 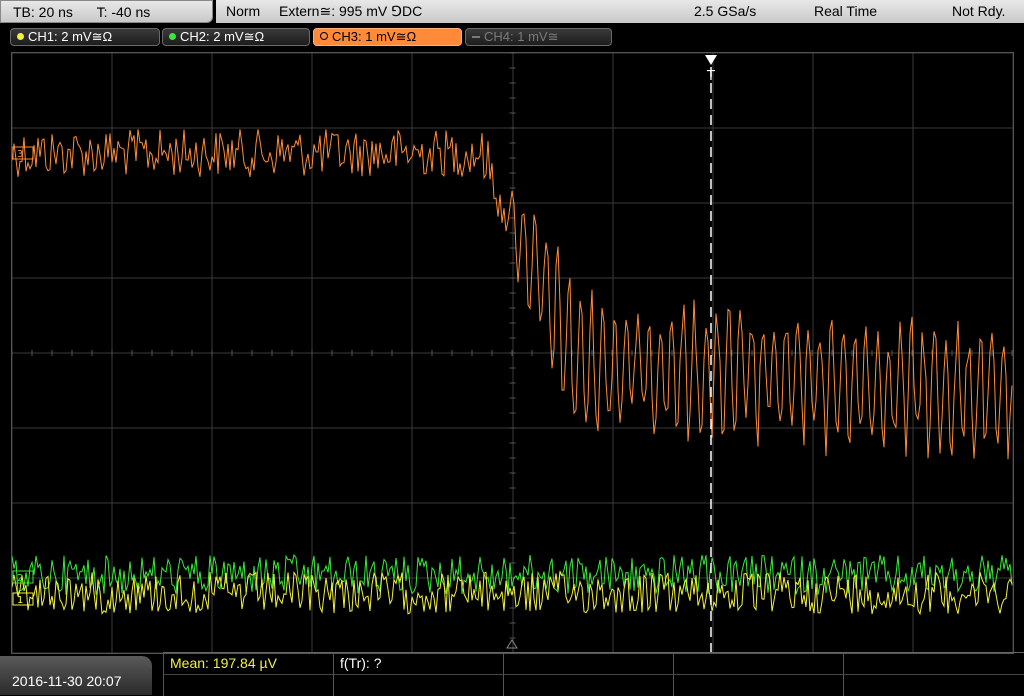 What do you see at coordinates (351, 11) in the screenshot?
I see `trigger-source: Extern≅: 995 mV ⅁DC` at bounding box center [351, 11].